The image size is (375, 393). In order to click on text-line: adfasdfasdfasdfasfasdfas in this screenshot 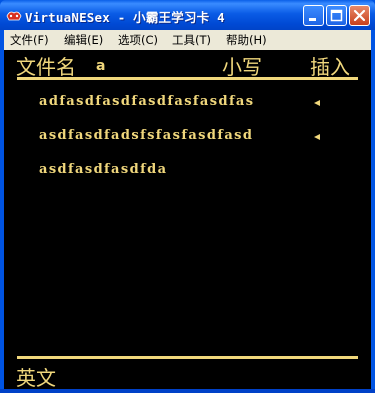, I will do `click(147, 101)`.